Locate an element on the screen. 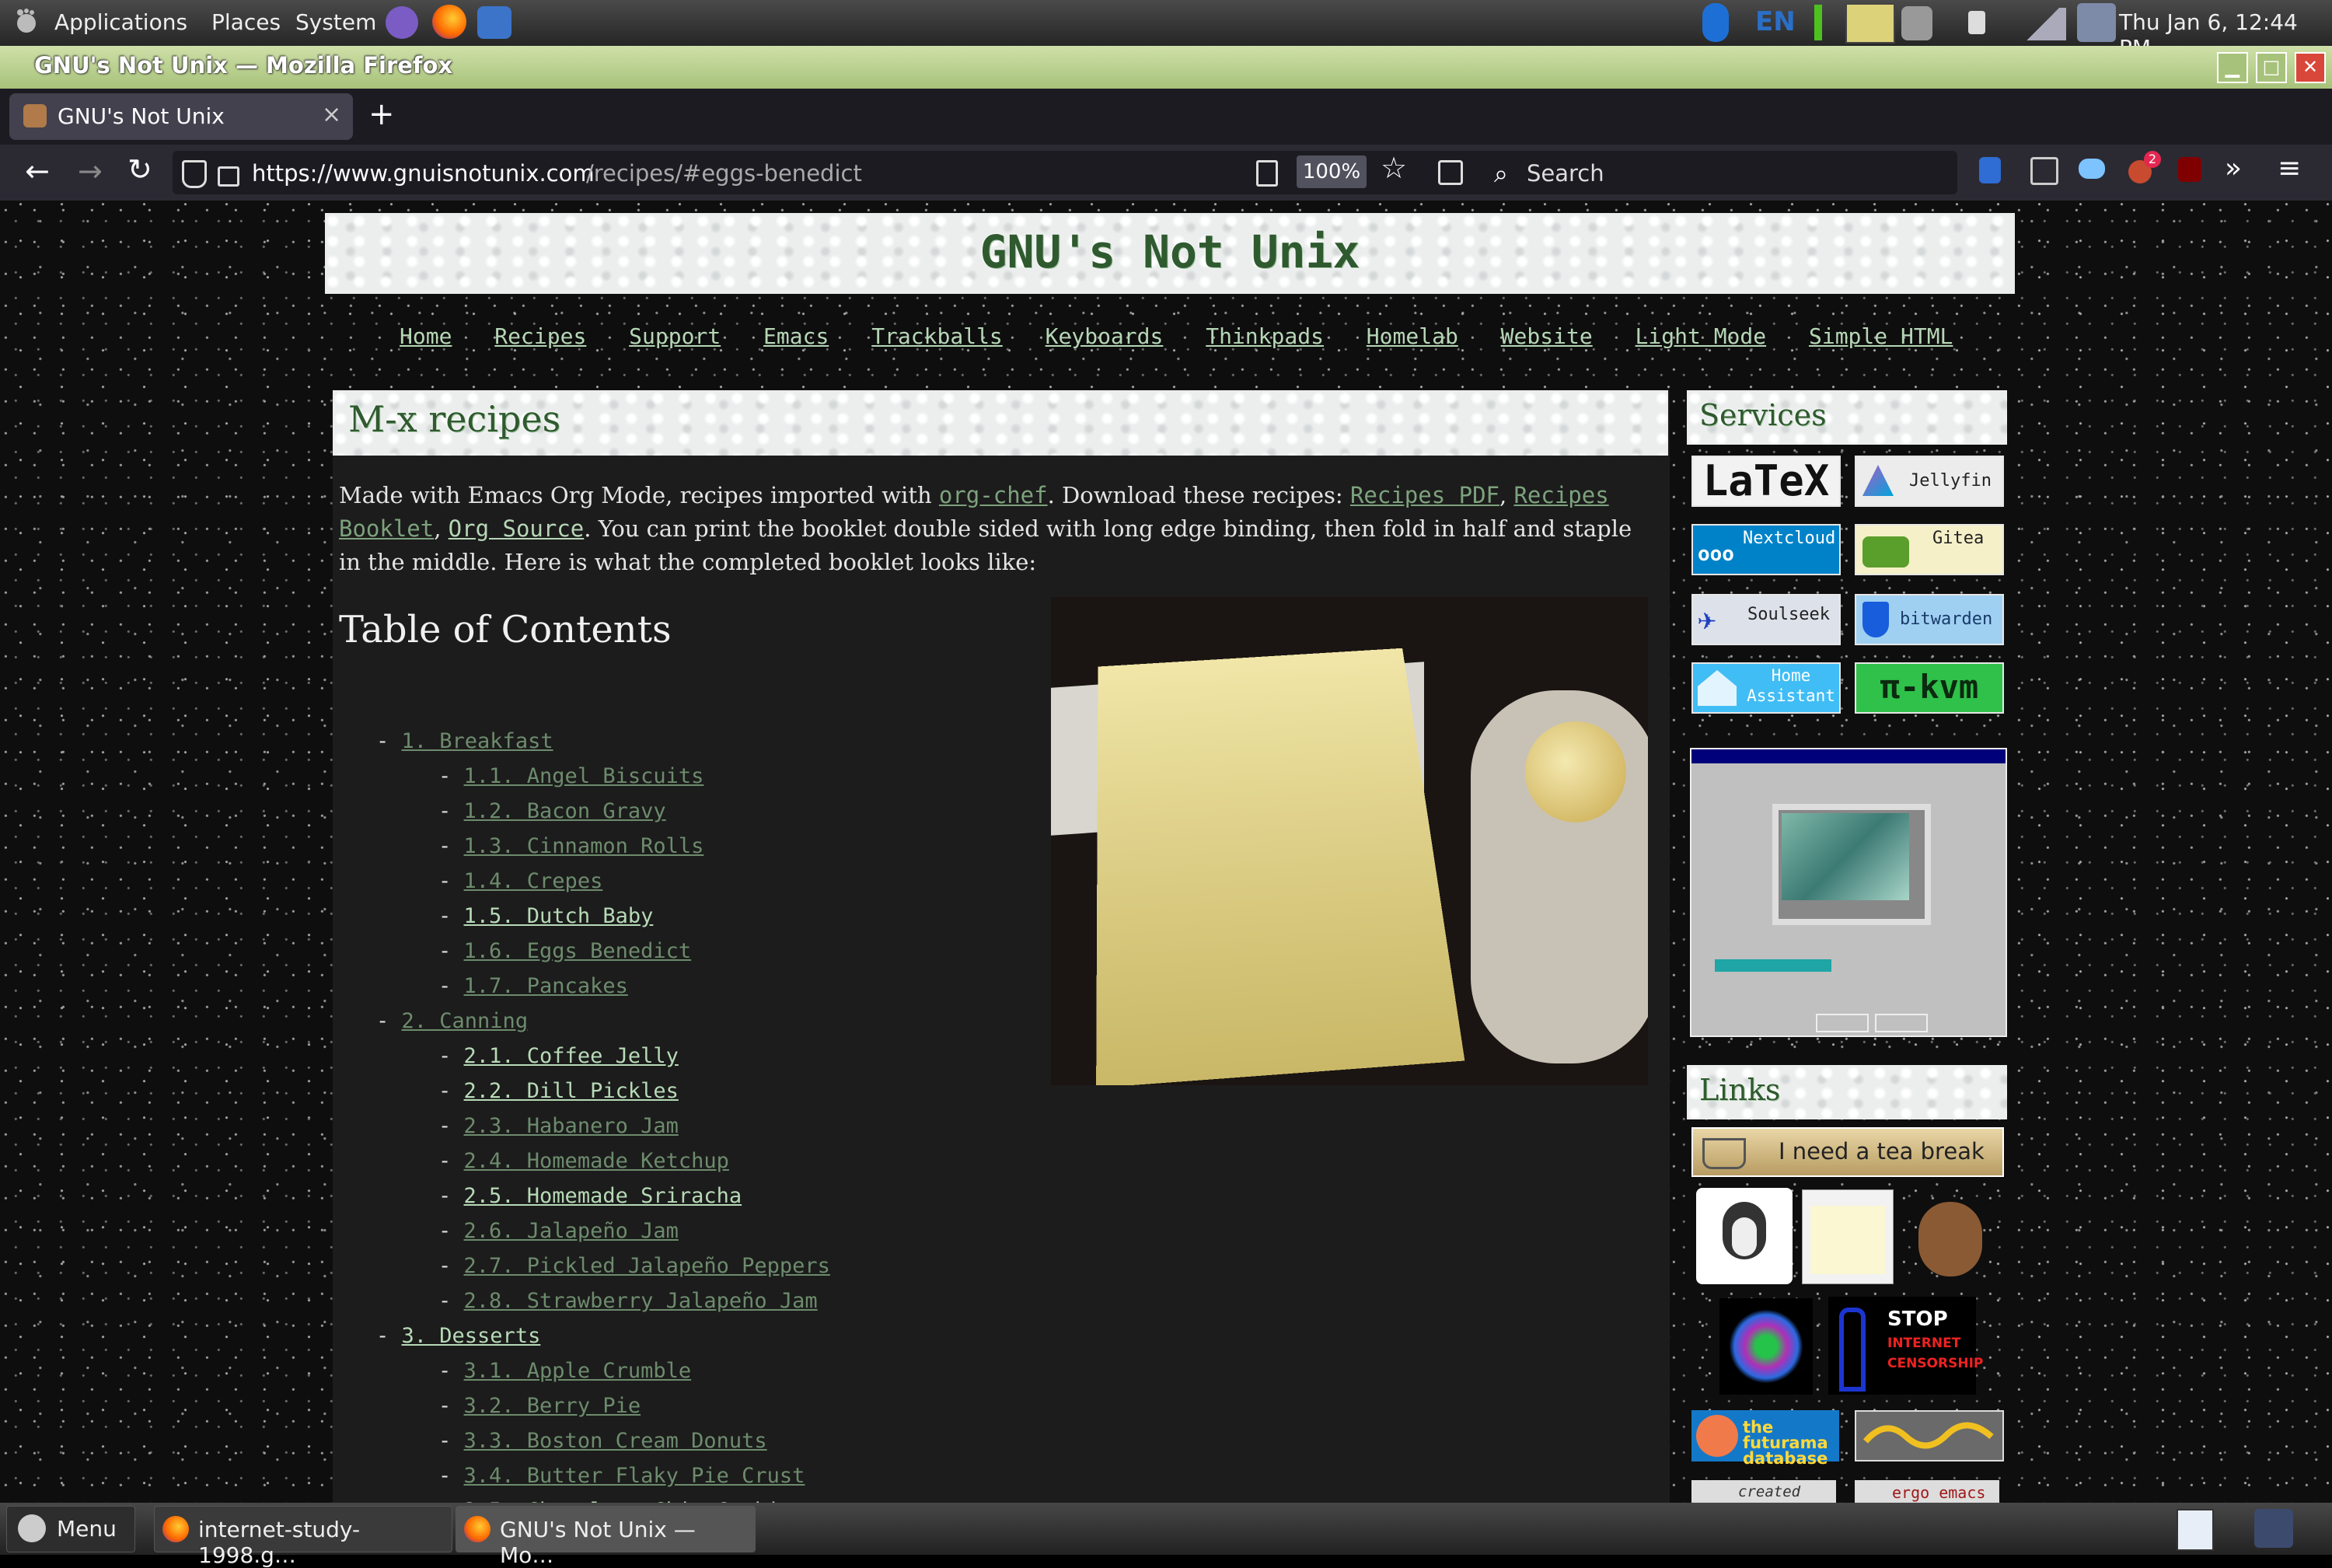 The width and height of the screenshot is (2332, 1568). bookmark-star-icon: ☆ is located at coordinates (1394, 168).